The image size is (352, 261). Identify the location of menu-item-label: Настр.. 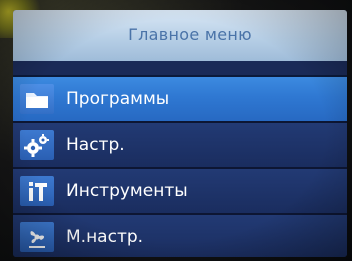
(95, 145).